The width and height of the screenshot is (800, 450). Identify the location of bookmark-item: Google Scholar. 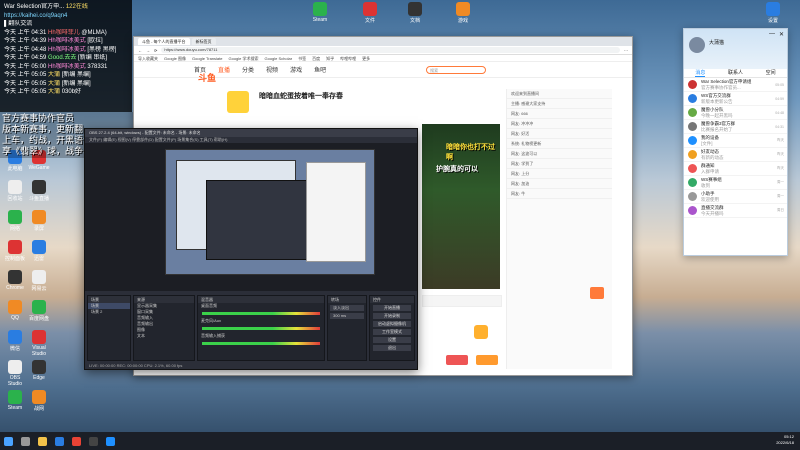
(279, 58).